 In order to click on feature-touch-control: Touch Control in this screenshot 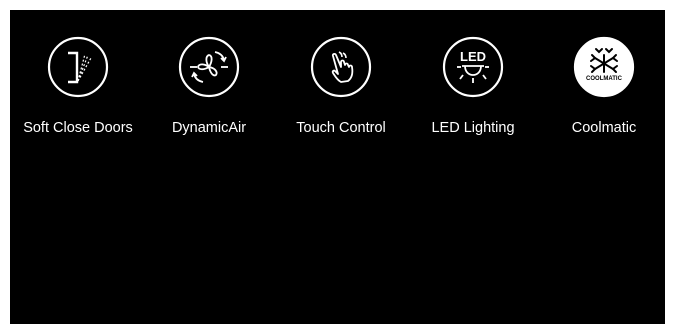, I will do `click(341, 91)`.